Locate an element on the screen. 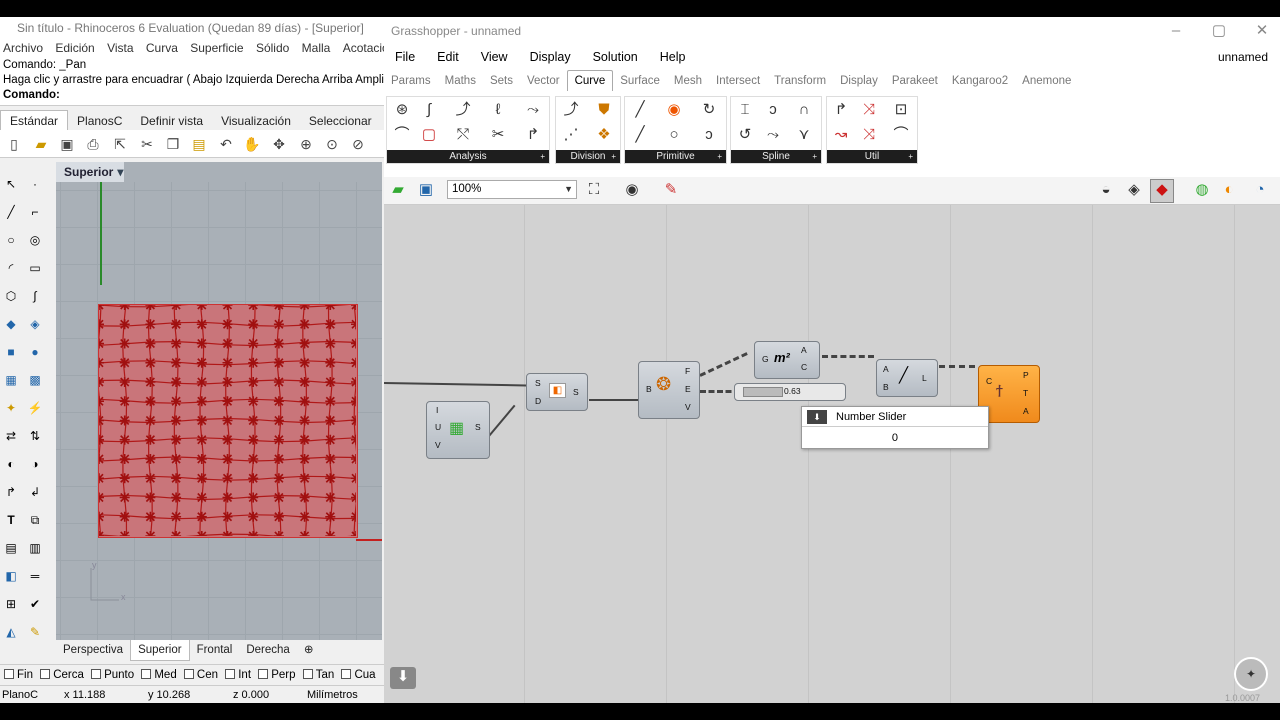 Image resolution: width=1280 pixels, height=720 pixels. gh-tab-parakeet: Parakeet is located at coordinates (915, 81).